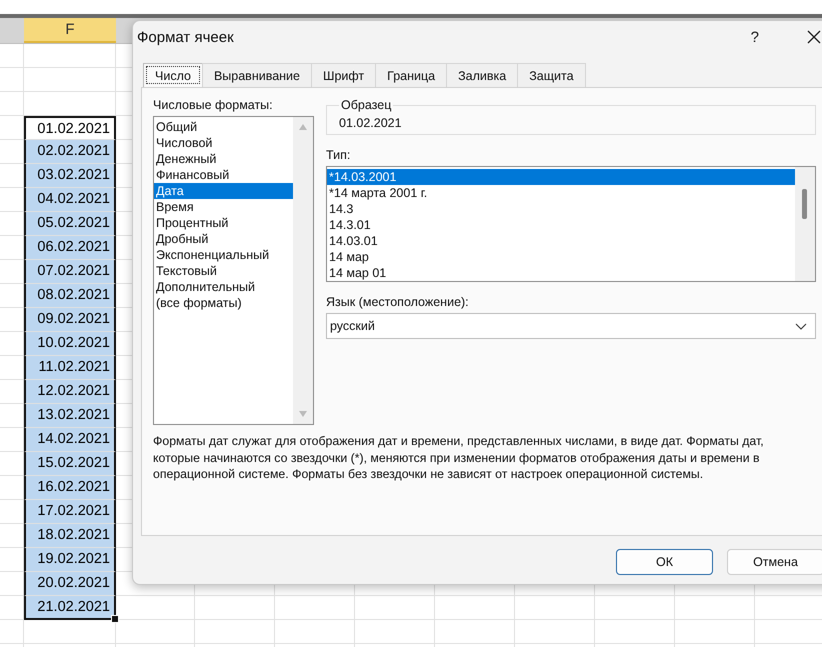  Describe the element at coordinates (70, 608) in the screenshot. I see `table-cell: 21.02.2021` at that location.